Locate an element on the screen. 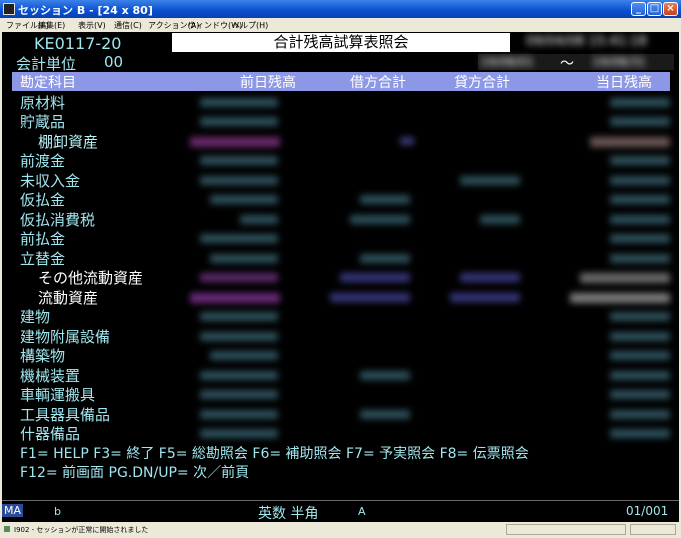 This screenshot has width=681, height=538. account-row-5: 仮払金 is located at coordinates (43, 200).